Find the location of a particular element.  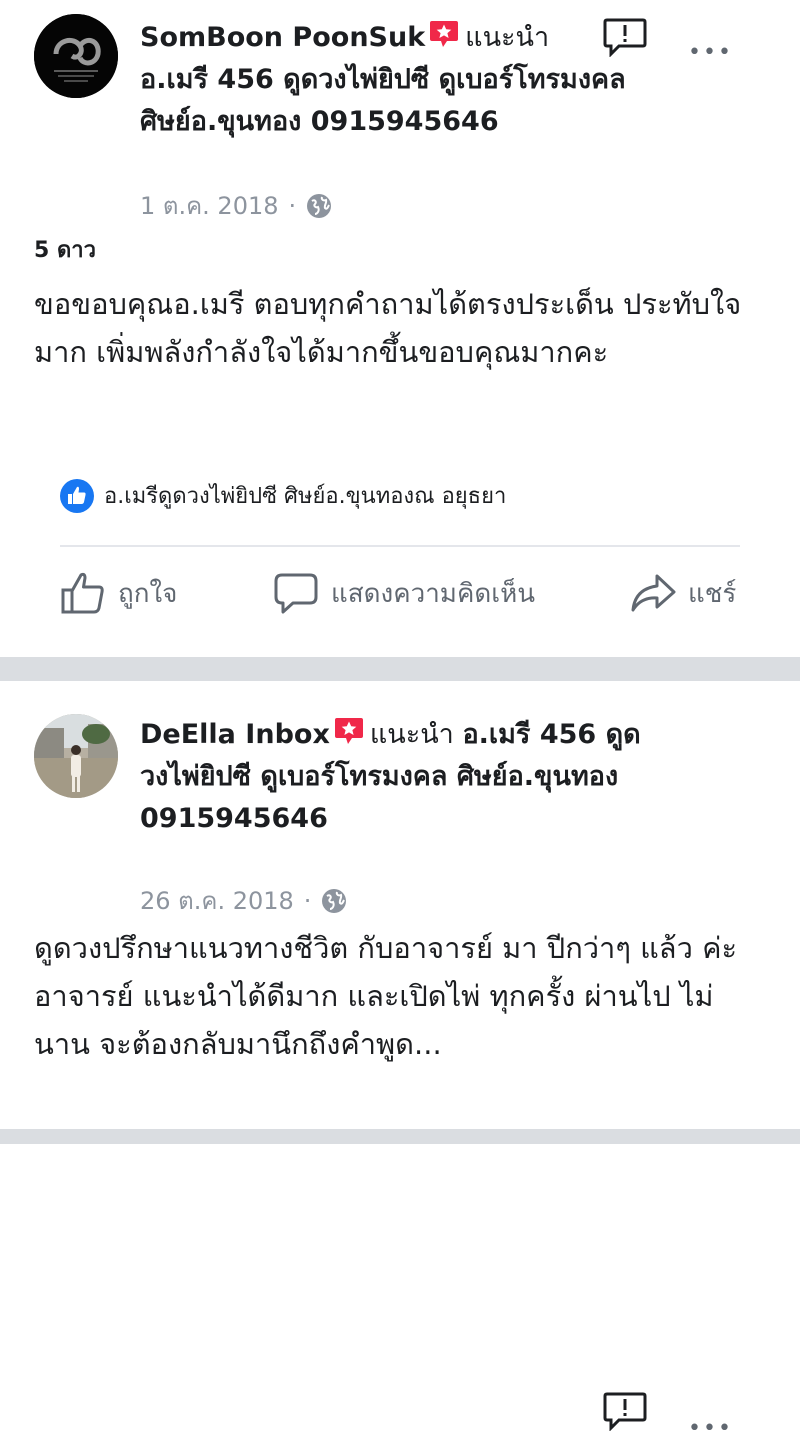

post-date: 1 ต.ค. 2018 is located at coordinates (209, 205).